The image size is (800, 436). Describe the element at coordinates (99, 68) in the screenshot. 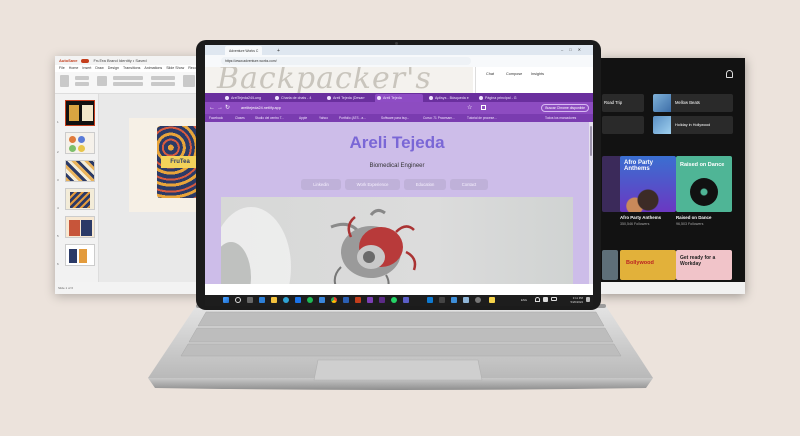

I see `menu-item: Draw` at that location.